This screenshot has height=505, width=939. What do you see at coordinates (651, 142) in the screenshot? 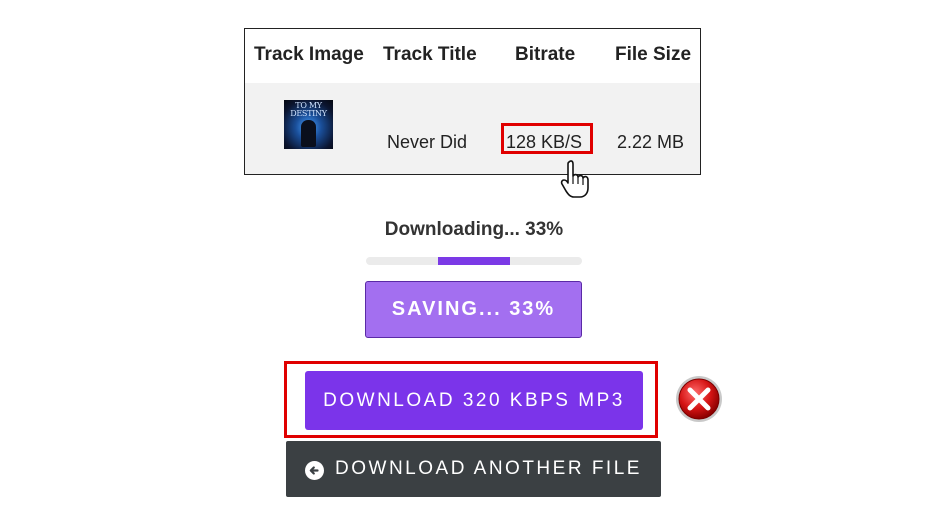
I see `file-size-cell: 2.22 MB` at bounding box center [651, 142].